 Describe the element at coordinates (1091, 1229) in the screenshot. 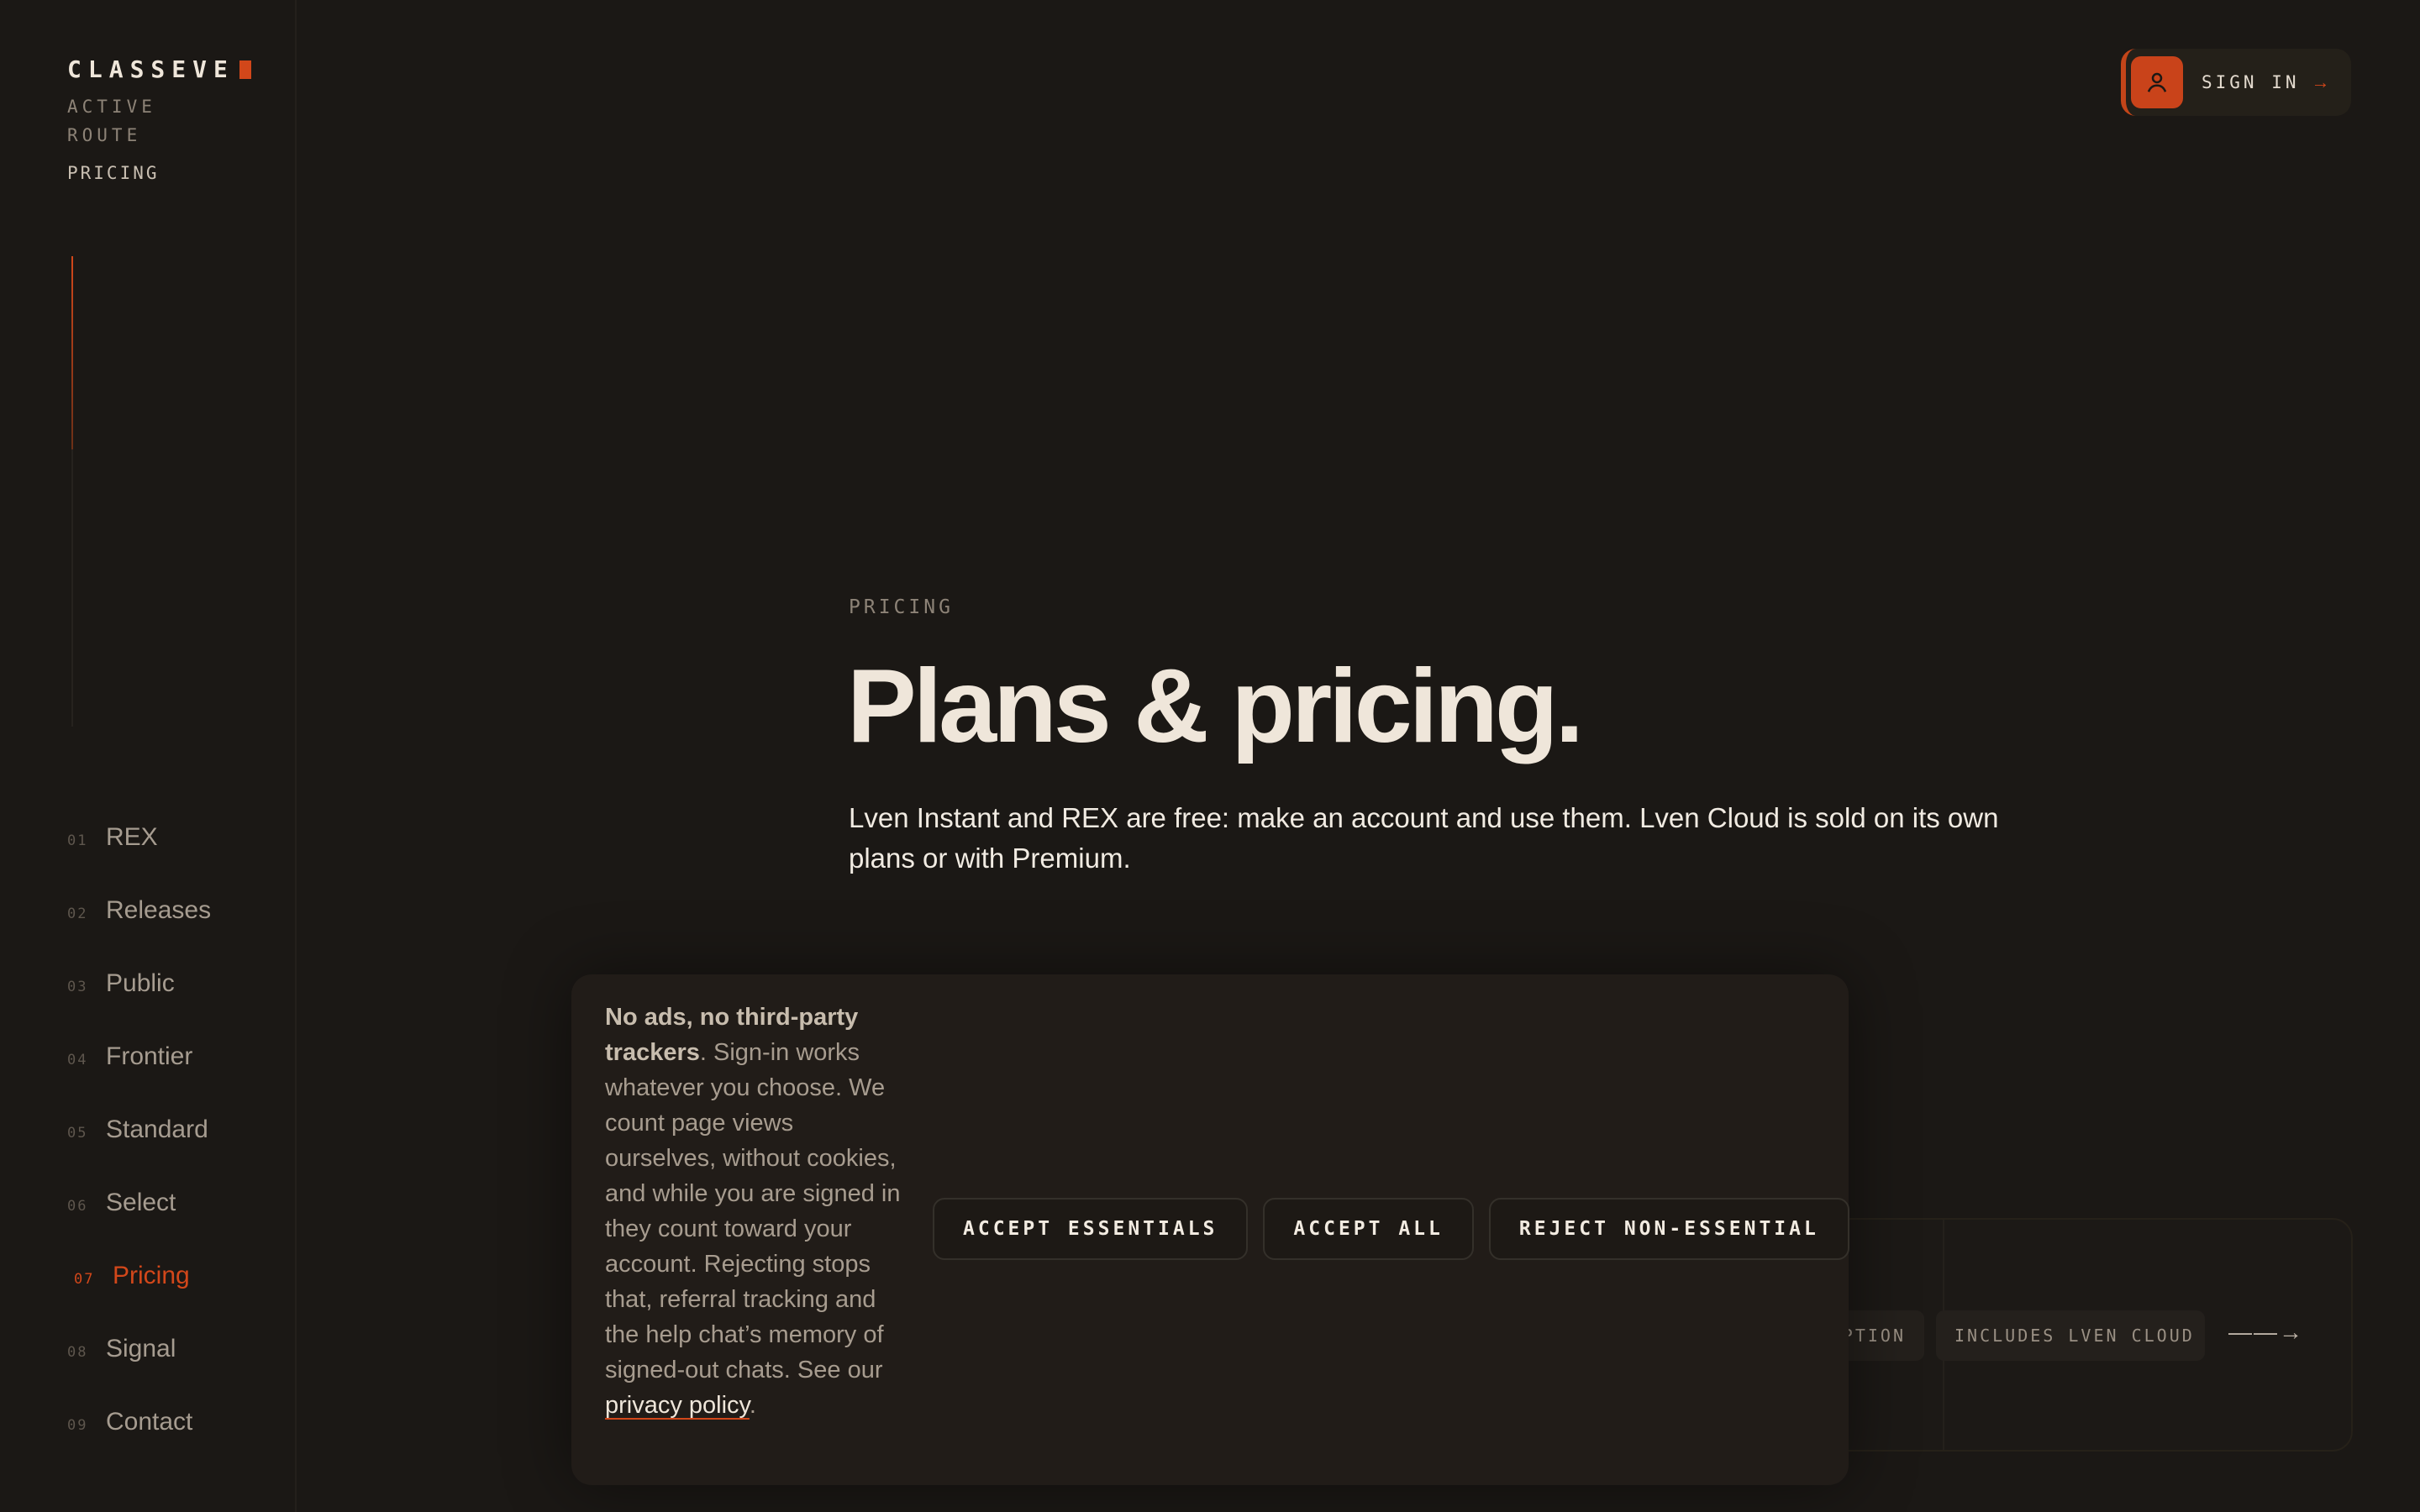

I see `accept-essentials-button: ACCEPT ESSENTIALS` at that location.